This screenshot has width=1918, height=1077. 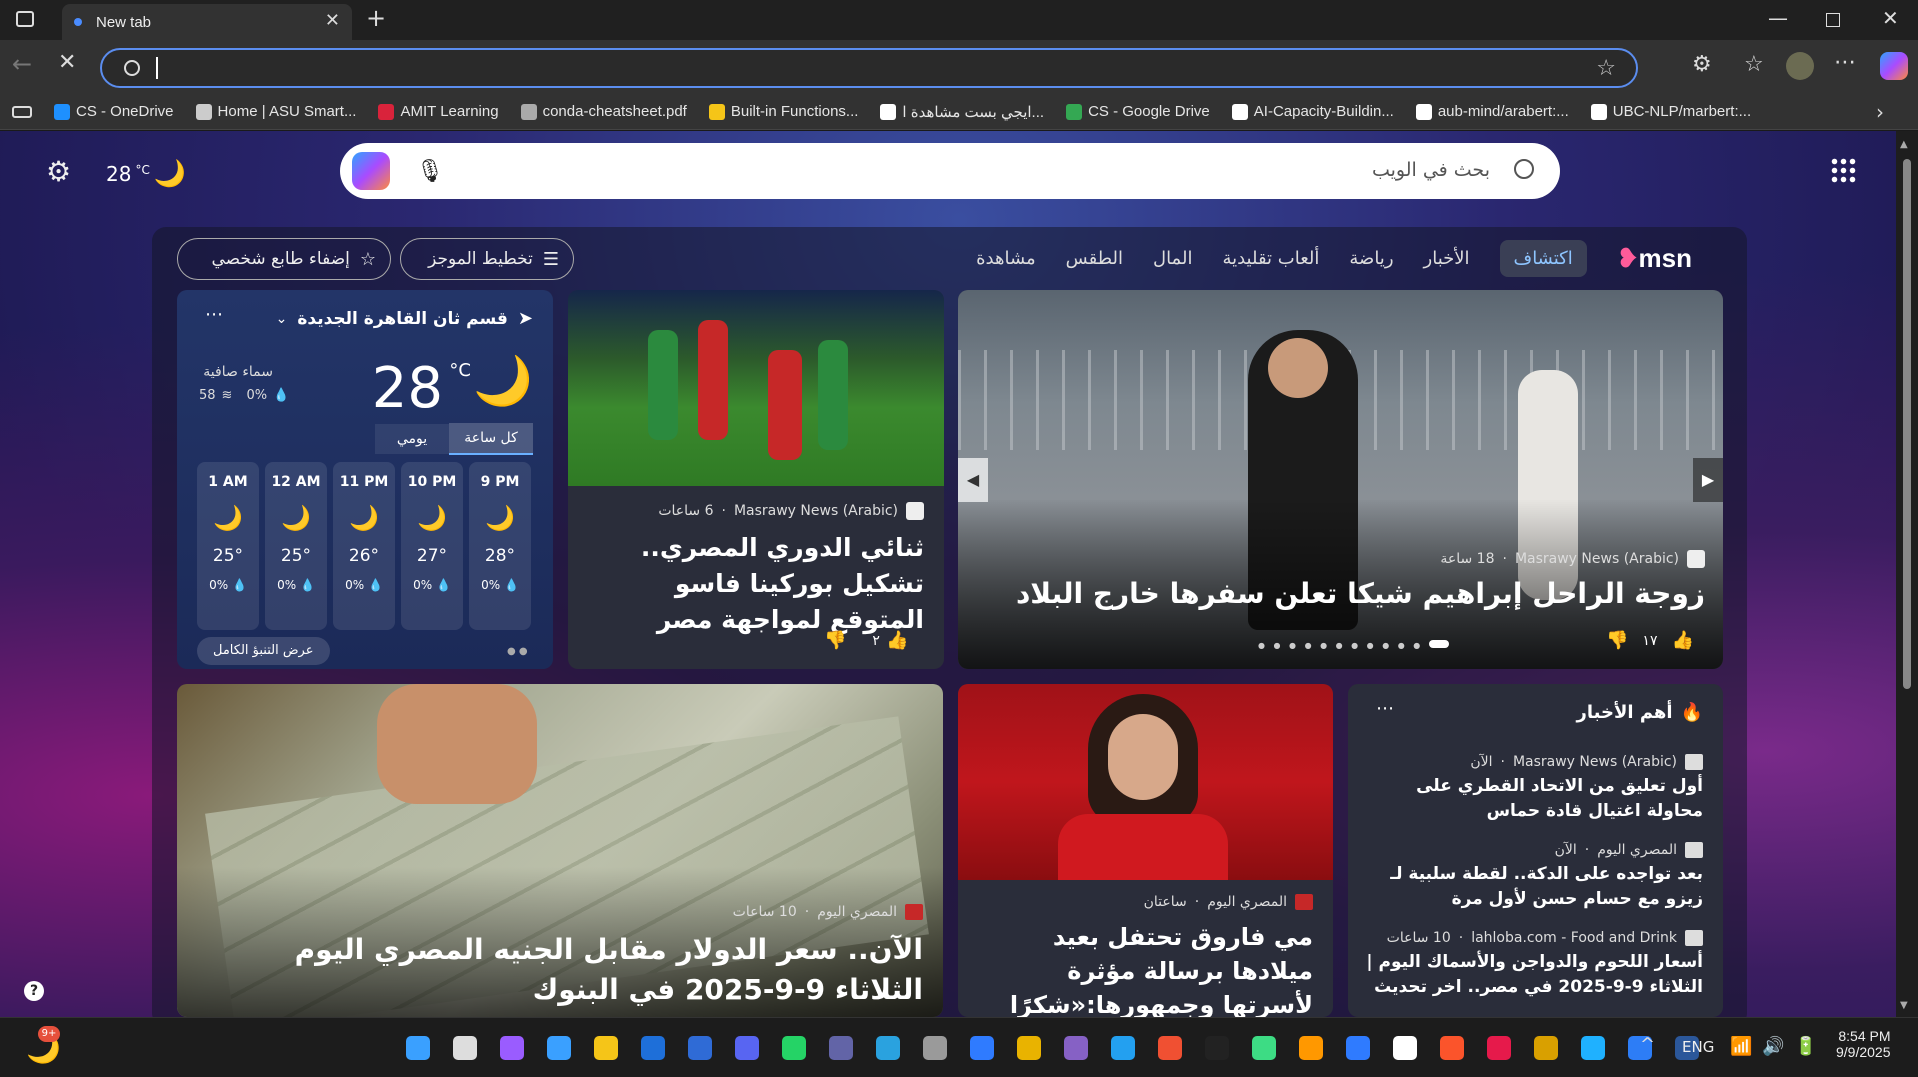 What do you see at coordinates (146, 174) in the screenshot?
I see `top-weather: 28 °C 🌙` at bounding box center [146, 174].